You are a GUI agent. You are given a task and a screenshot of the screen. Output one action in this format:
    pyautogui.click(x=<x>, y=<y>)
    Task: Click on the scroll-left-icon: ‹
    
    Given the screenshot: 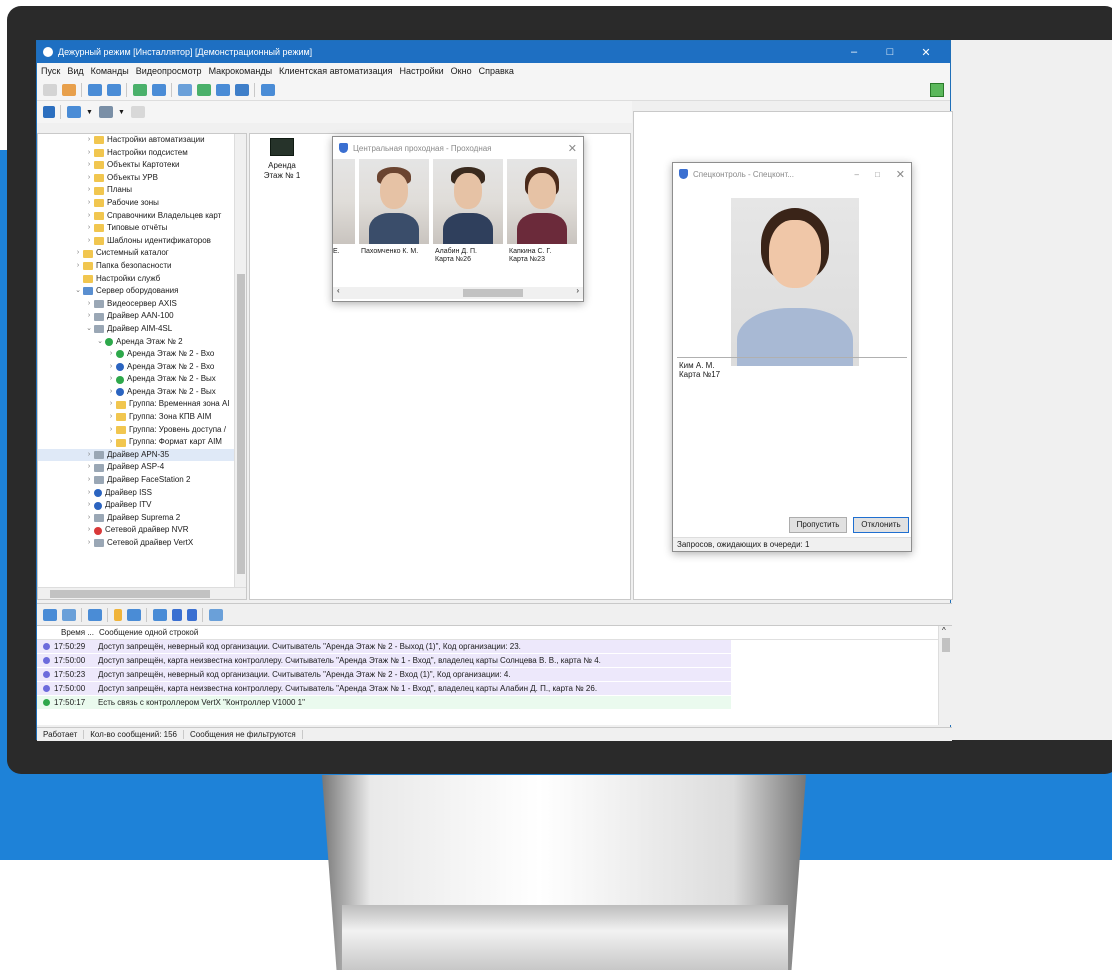 What is the action you would take?
    pyautogui.click(x=338, y=290)
    